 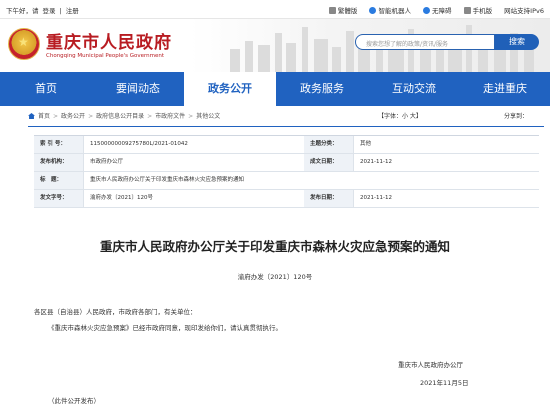 What do you see at coordinates (109, 40) in the screenshot?
I see `site-title: 重庆市人民政府` at bounding box center [109, 40].